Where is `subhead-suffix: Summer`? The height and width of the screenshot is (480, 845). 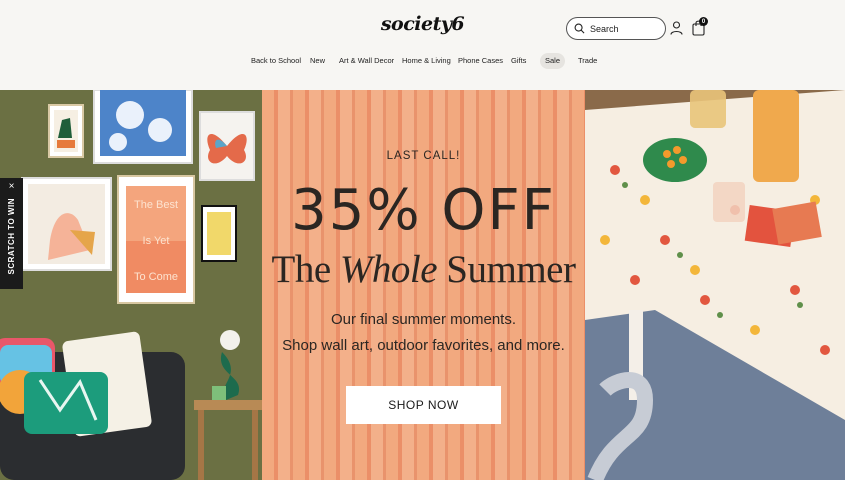
subhead-suffix: Summer is located at coordinates (506, 269).